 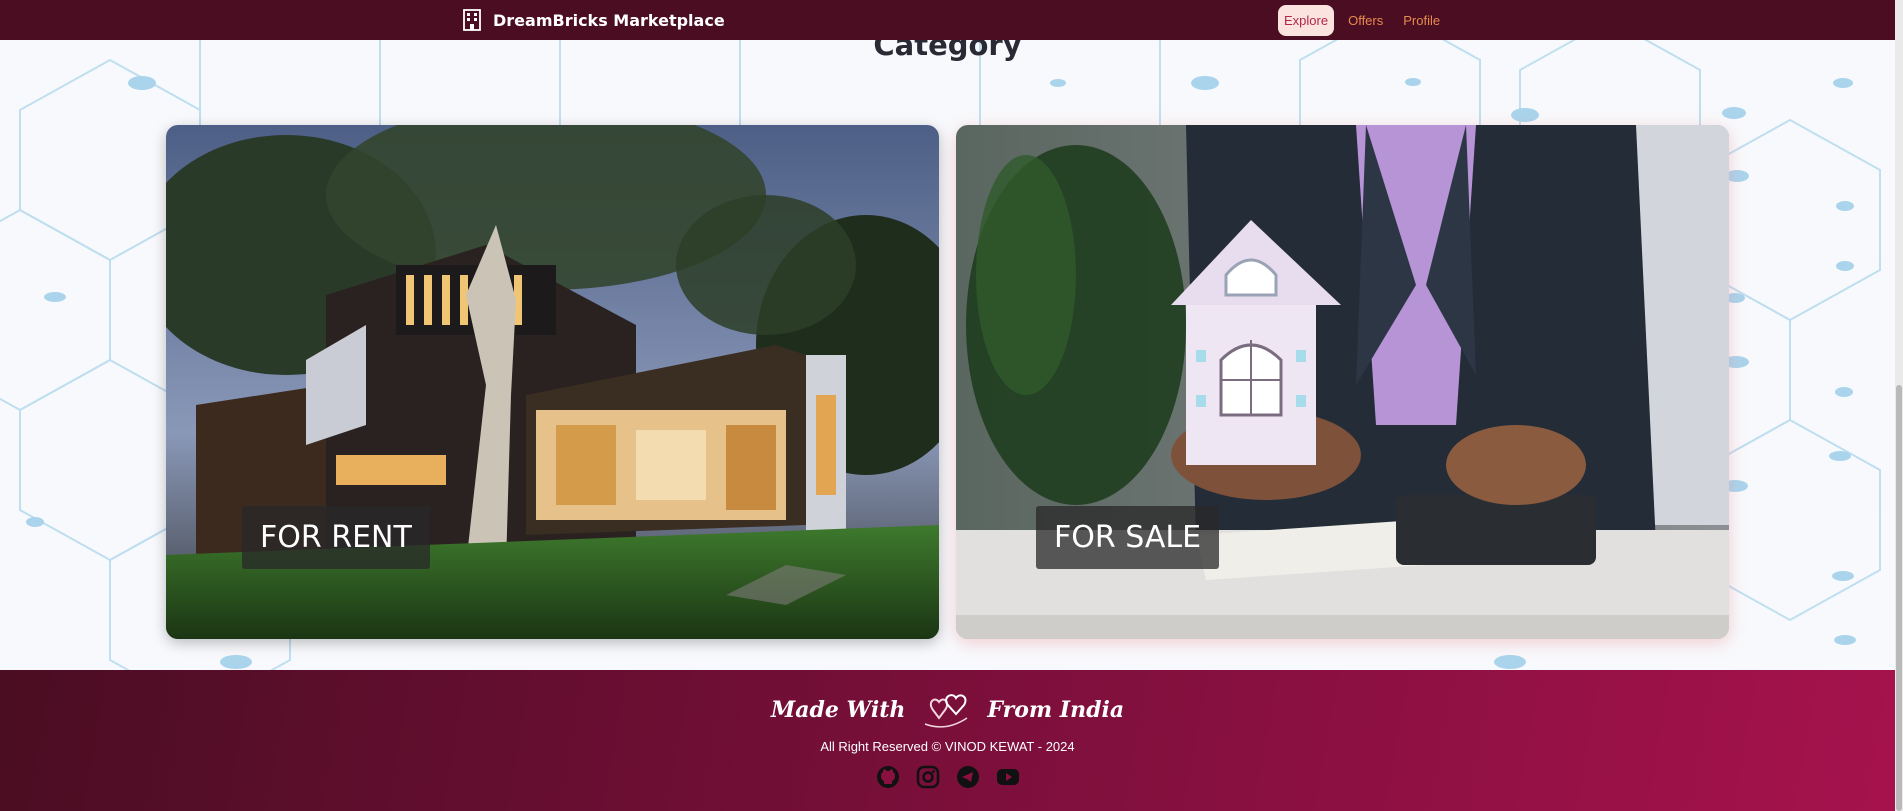 I want to click on card-label-sale: FOR SALE, so click(x=1128, y=537).